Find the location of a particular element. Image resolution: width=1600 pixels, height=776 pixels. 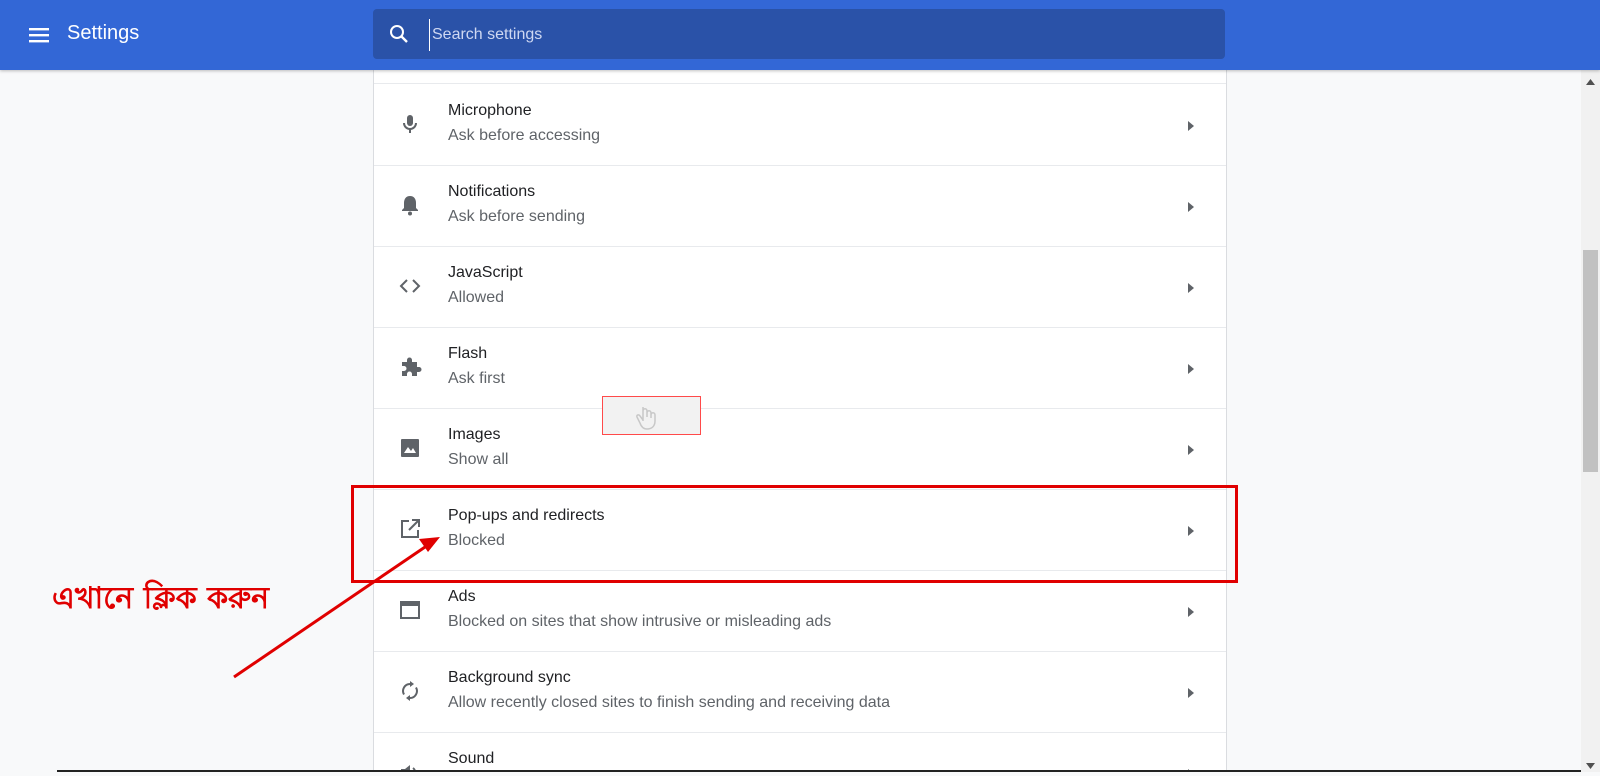

search-icon is located at coordinates (399, 34).